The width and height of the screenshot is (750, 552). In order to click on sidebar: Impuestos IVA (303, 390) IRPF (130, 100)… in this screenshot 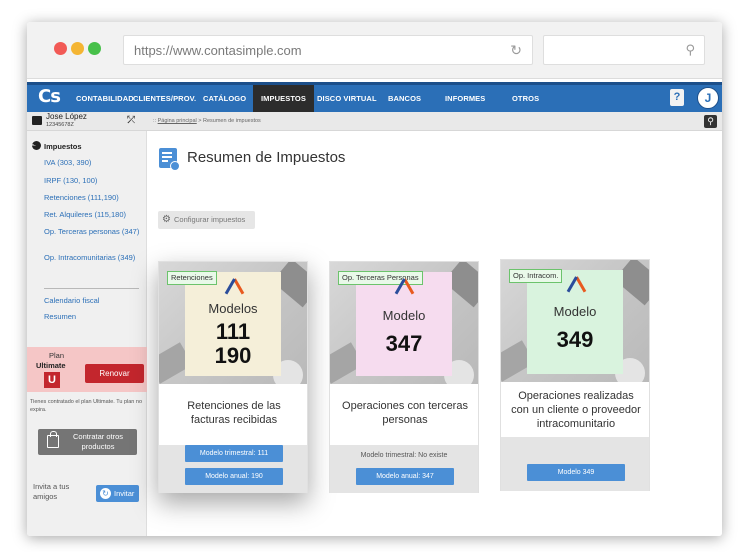, I will do `click(87, 333)`.